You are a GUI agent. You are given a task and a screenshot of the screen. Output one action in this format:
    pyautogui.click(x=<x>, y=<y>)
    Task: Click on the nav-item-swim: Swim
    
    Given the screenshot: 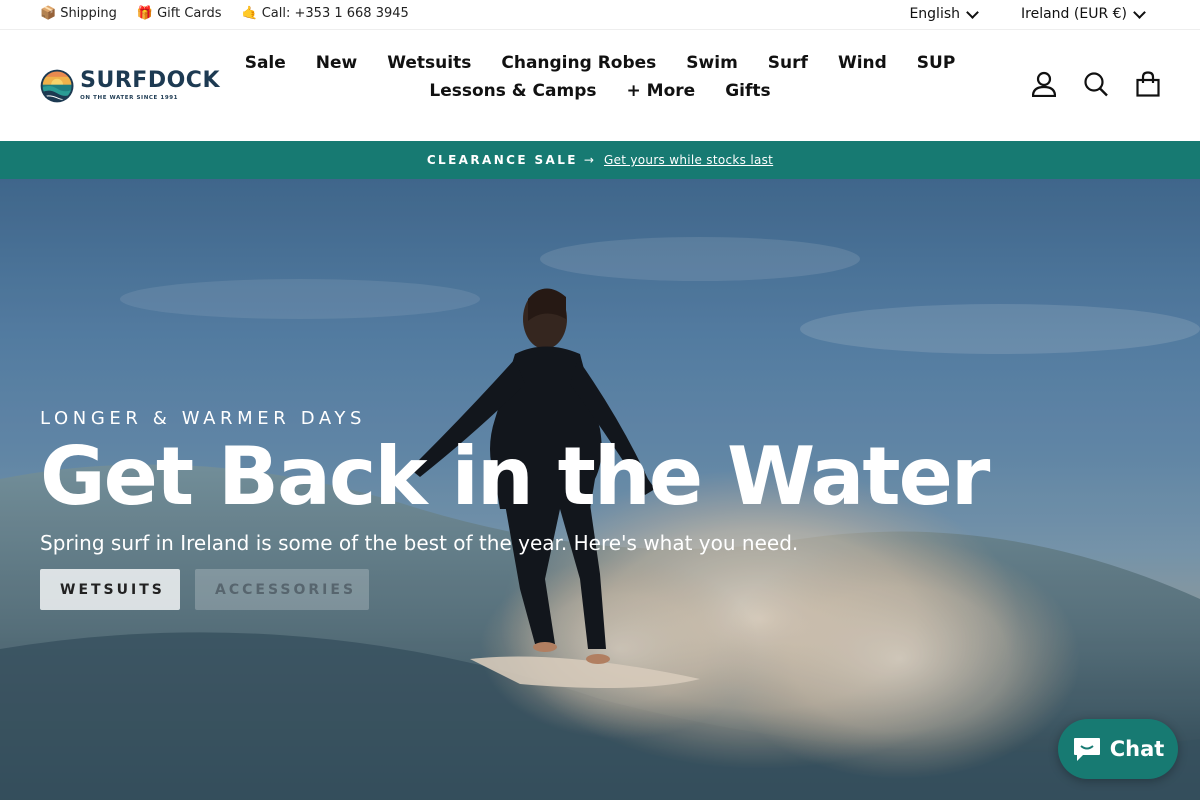 What is the action you would take?
    pyautogui.click(x=712, y=63)
    